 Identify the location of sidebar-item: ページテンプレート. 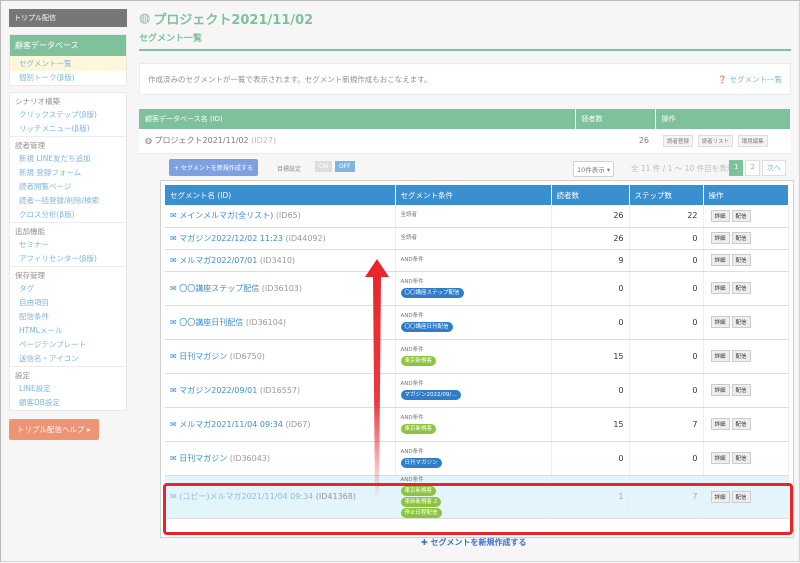
(68, 345).